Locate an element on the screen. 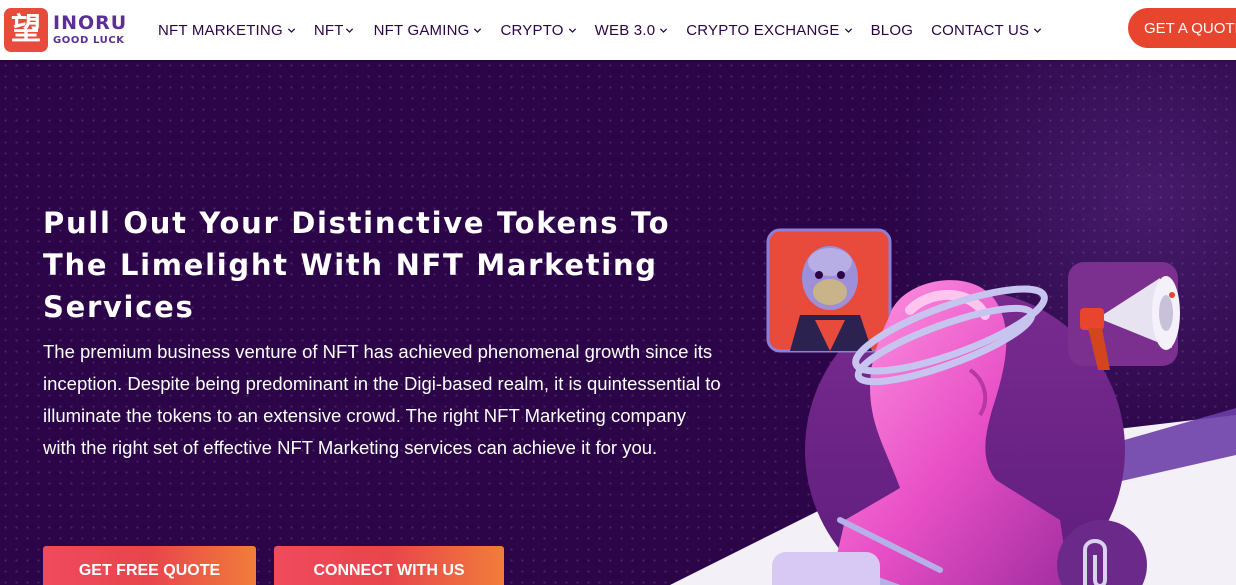 Image resolution: width=1236 pixels, height=585 pixels. megaphone-icon is located at coordinates (1124, 316).